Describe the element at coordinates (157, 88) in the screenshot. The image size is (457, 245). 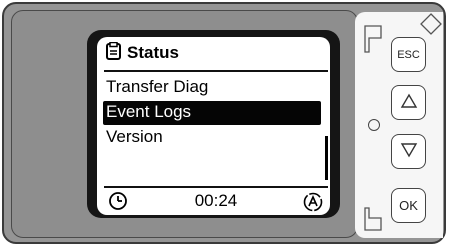
I see `menu-item-transfer-diag: Transfer Diag` at that location.